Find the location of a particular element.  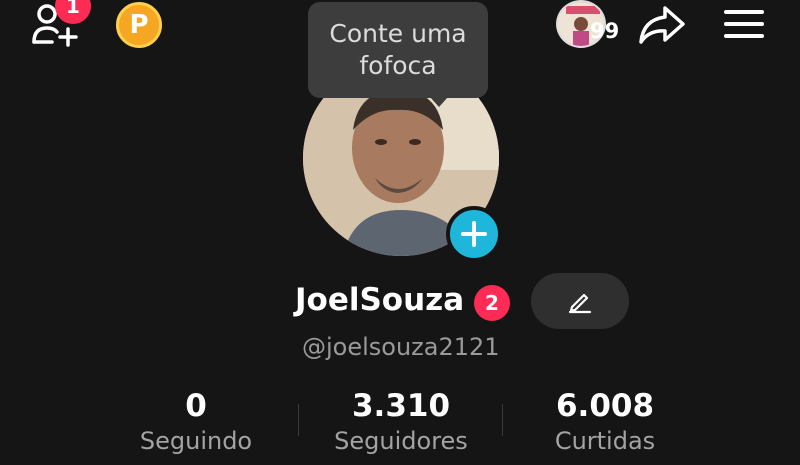

profile-username: JoelSouza is located at coordinates (380, 300).